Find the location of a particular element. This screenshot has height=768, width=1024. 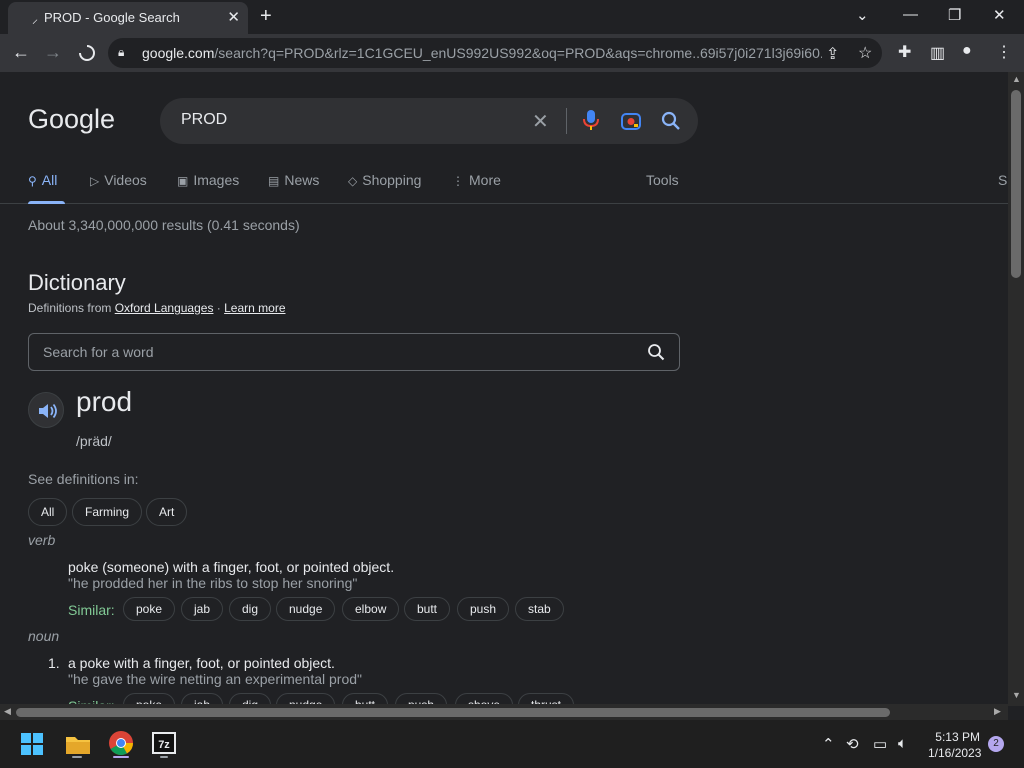

active-tab-indicator is located at coordinates (46, 202).